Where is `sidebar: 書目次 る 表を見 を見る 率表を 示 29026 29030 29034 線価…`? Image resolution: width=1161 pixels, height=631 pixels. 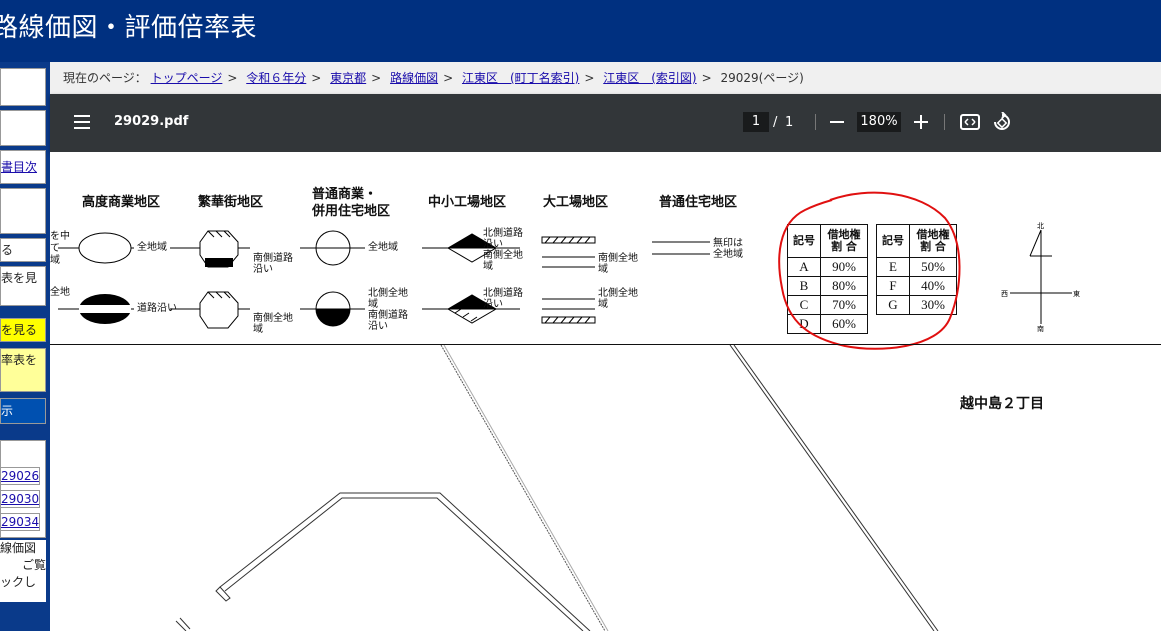 sidebar: 書目次 る 表を見 を見る 率表を 示 29026 29030 29034 線価… is located at coordinates (25, 346).